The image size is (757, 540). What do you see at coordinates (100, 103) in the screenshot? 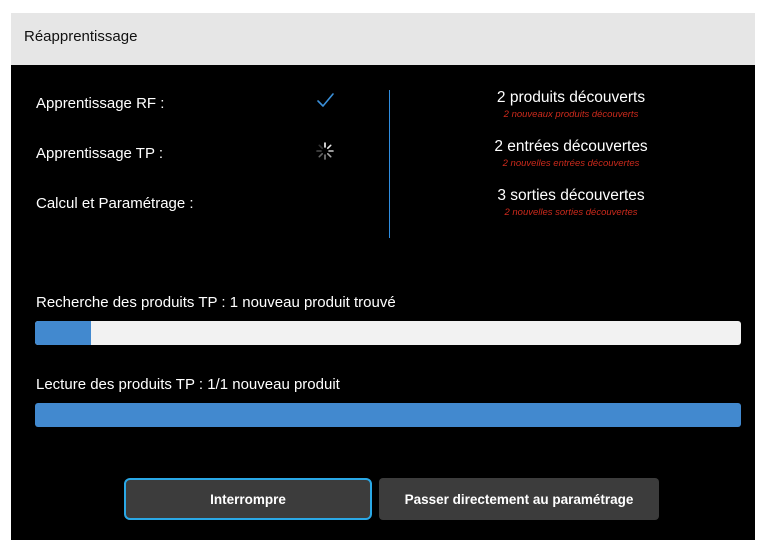
I see `status-label-rf: Apprentissage RF :` at bounding box center [100, 103].